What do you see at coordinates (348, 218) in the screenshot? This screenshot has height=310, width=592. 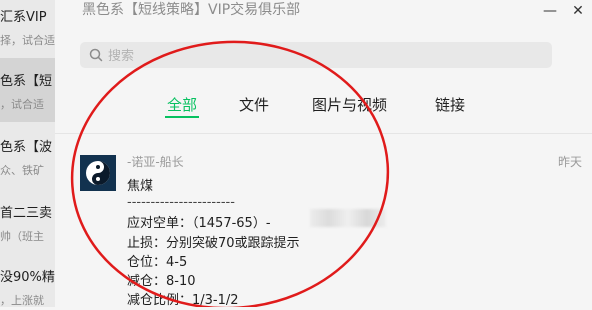 I see `blurred-redaction` at bounding box center [348, 218].